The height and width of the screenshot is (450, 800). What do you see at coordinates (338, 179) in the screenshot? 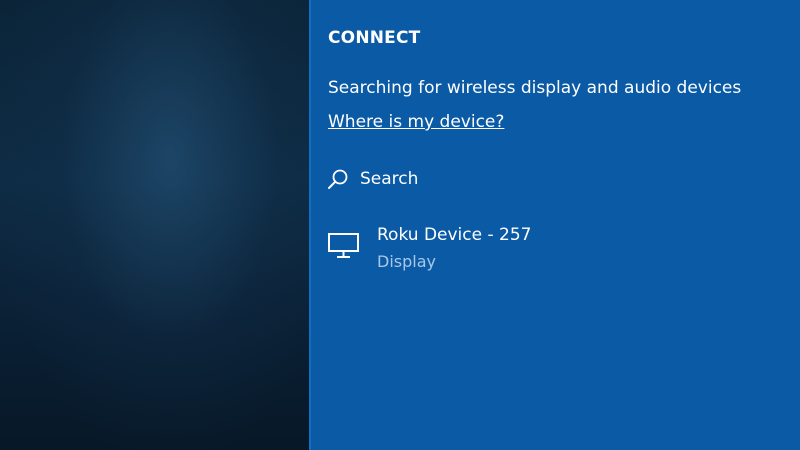
I see `search-icon` at bounding box center [338, 179].